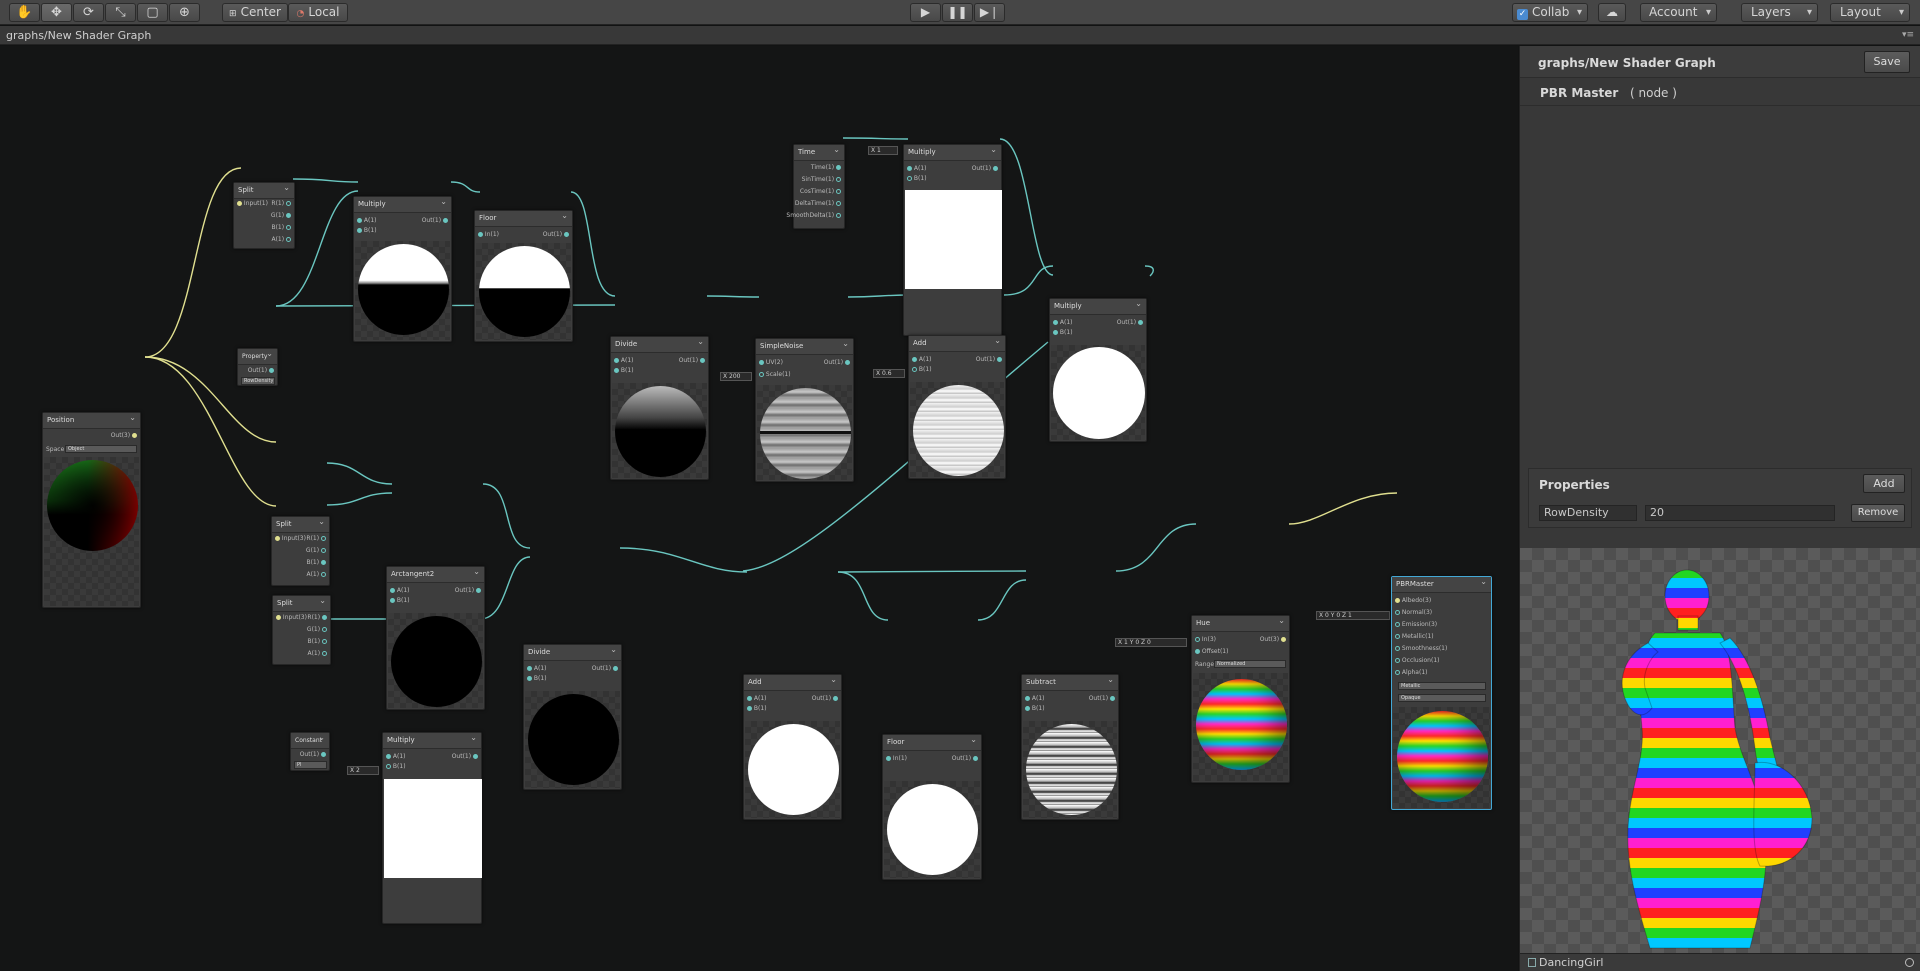 The width and height of the screenshot is (1920, 971). What do you see at coordinates (932, 806) in the screenshot?
I see `node-floor-low: Floor In(1) Out(1)` at bounding box center [932, 806].